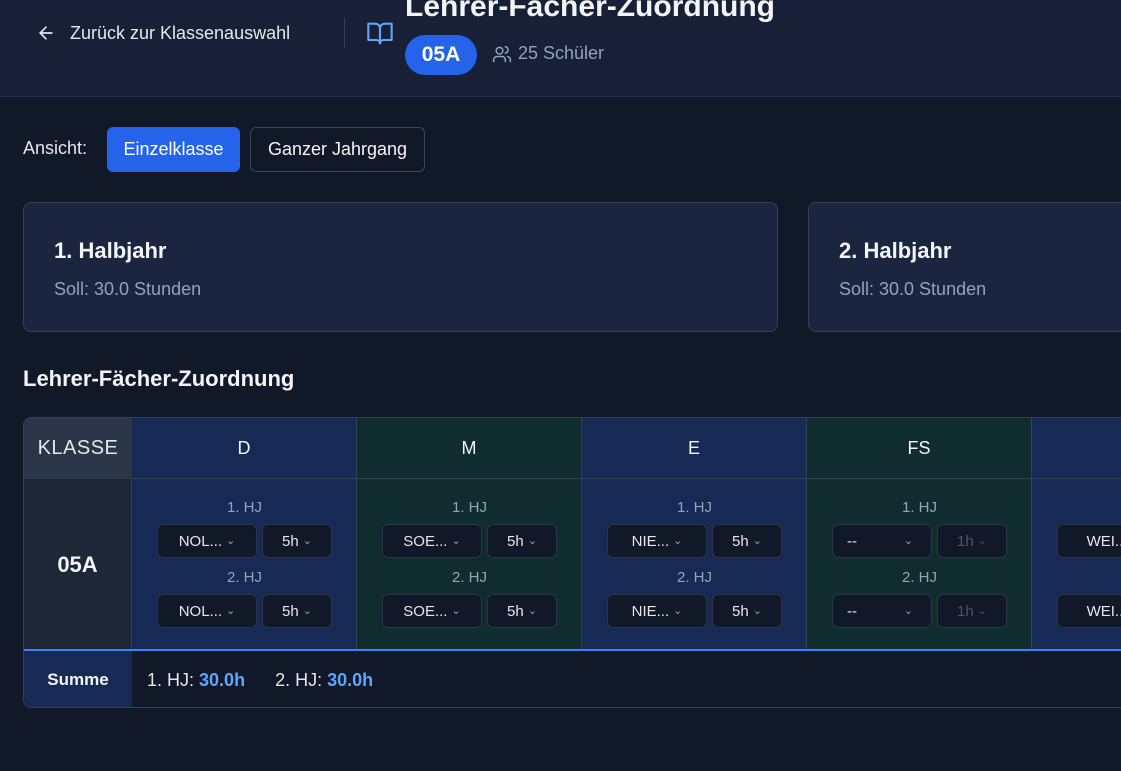 This screenshot has width=1121, height=771. I want to click on subject-cell-d: 1. HJ NOL... ⌄ 5h ⌄ 2. HJ NOL... ⌄ 5h ⌄, so click(244, 564).